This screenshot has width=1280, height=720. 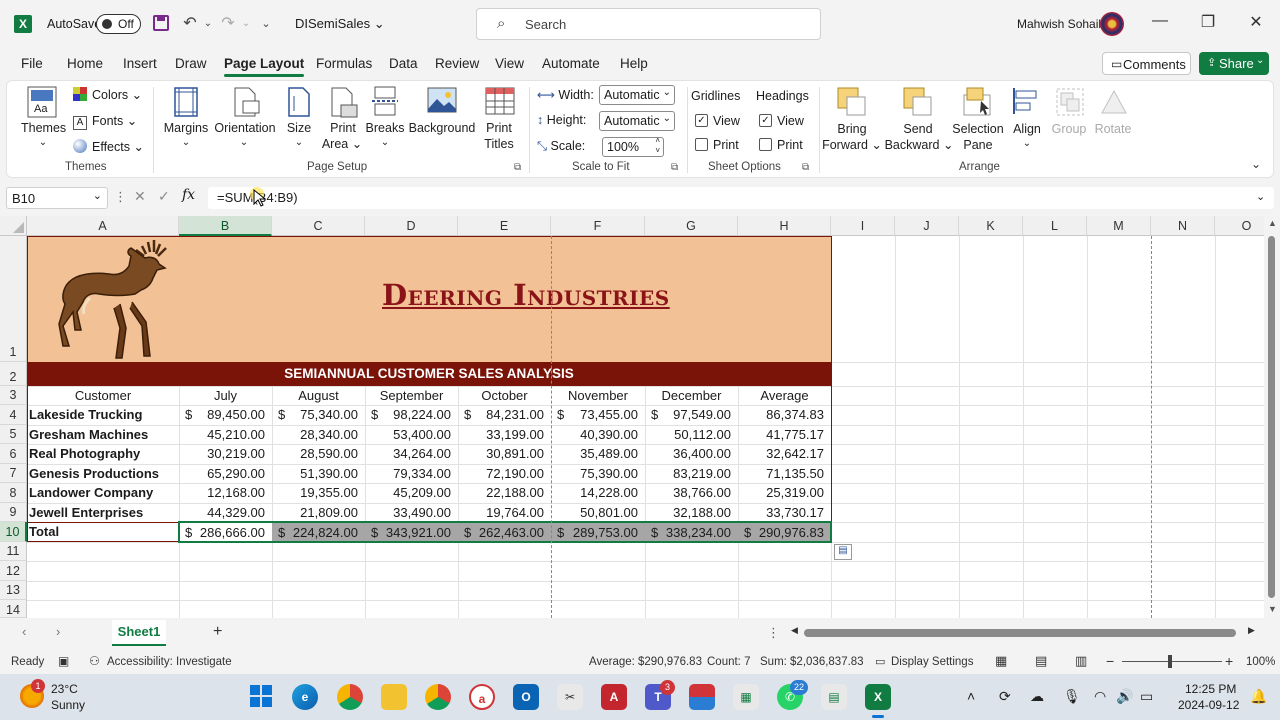 What do you see at coordinates (222, 512) in the screenshot?
I see `value-cell: 44,329.00` at bounding box center [222, 512].